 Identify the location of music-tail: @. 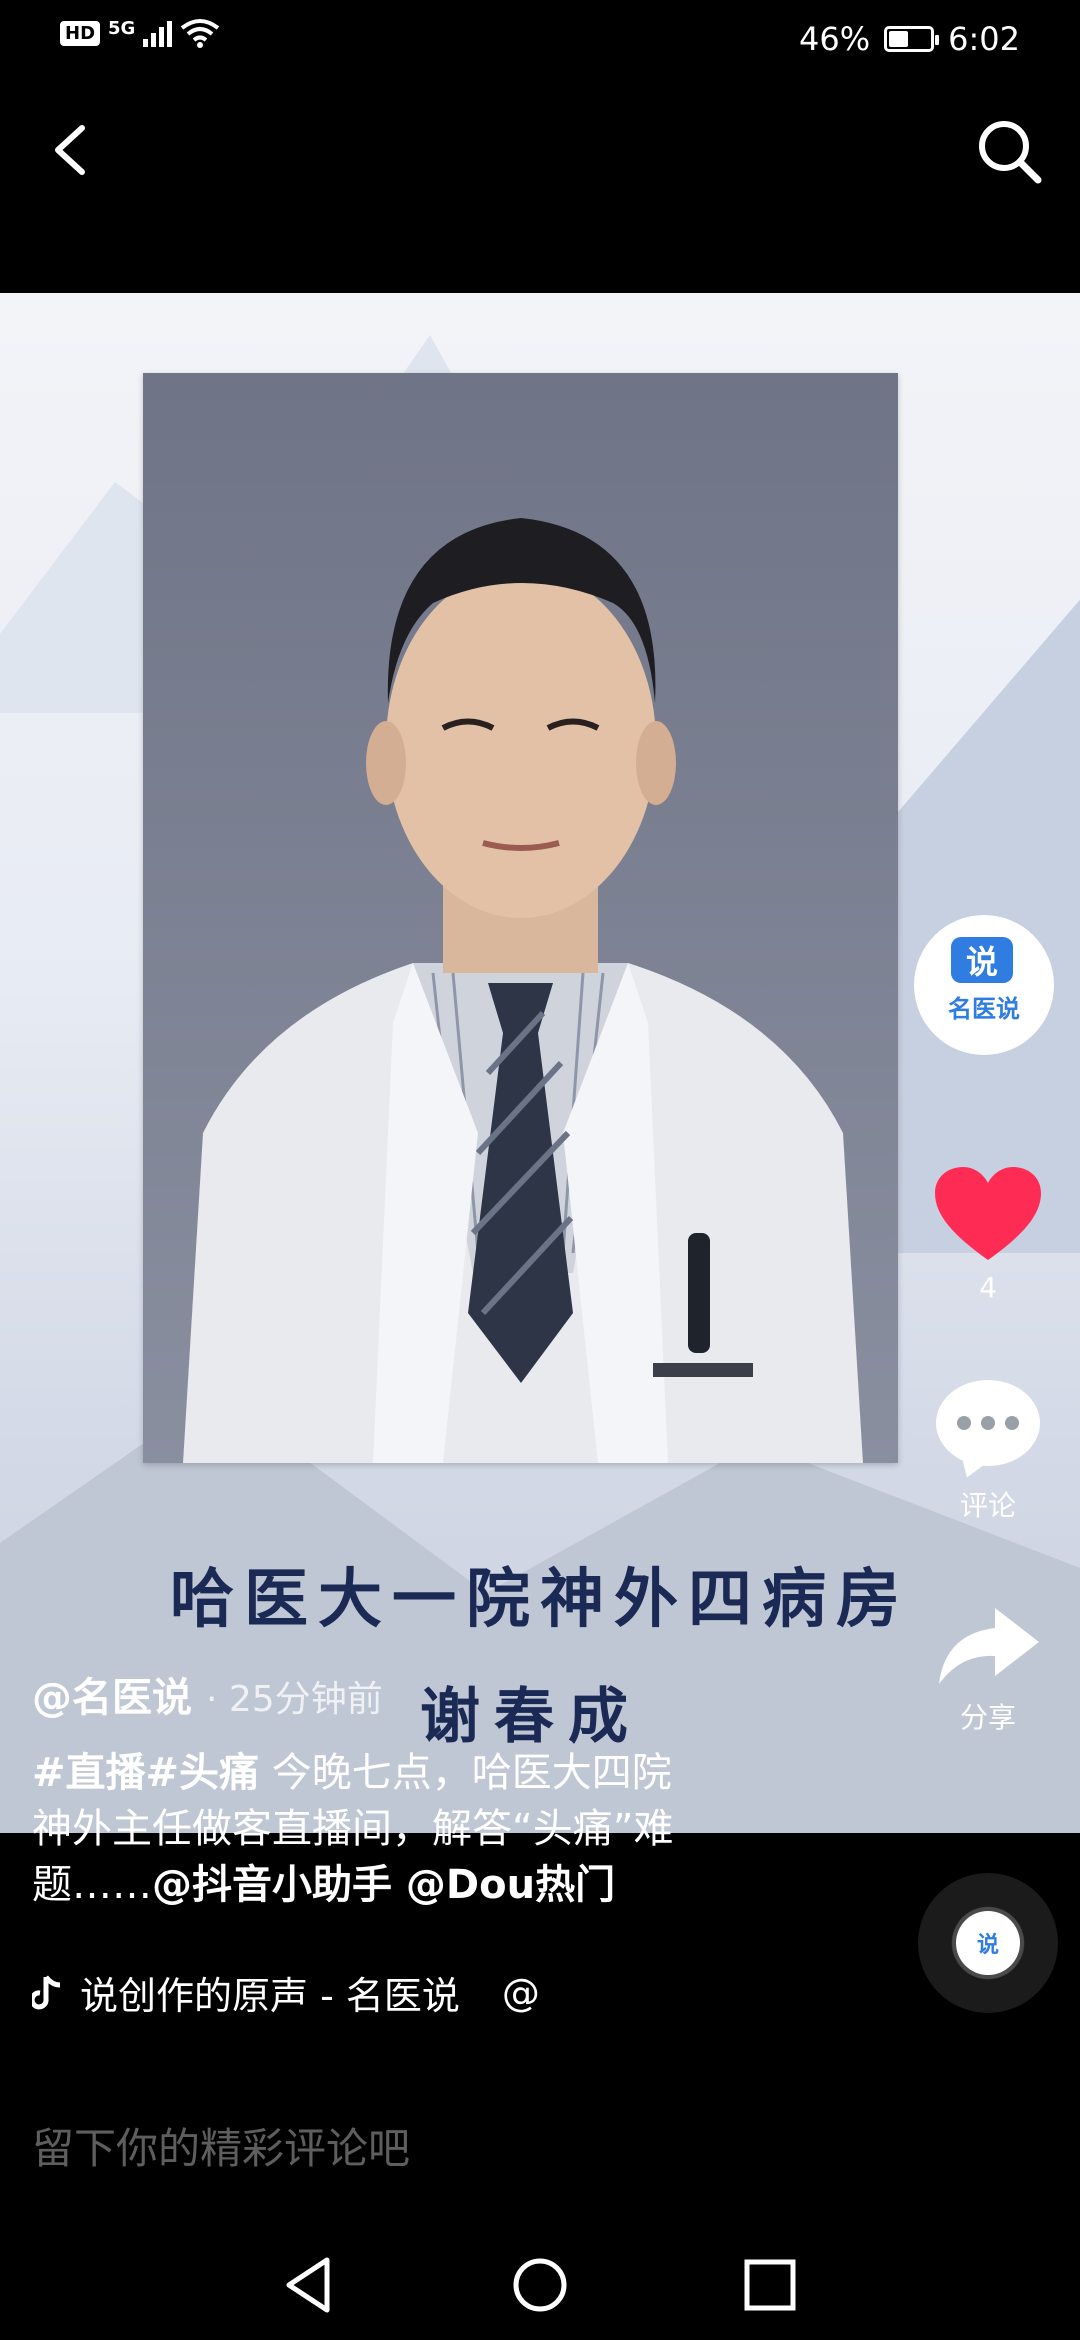
(520, 1992).